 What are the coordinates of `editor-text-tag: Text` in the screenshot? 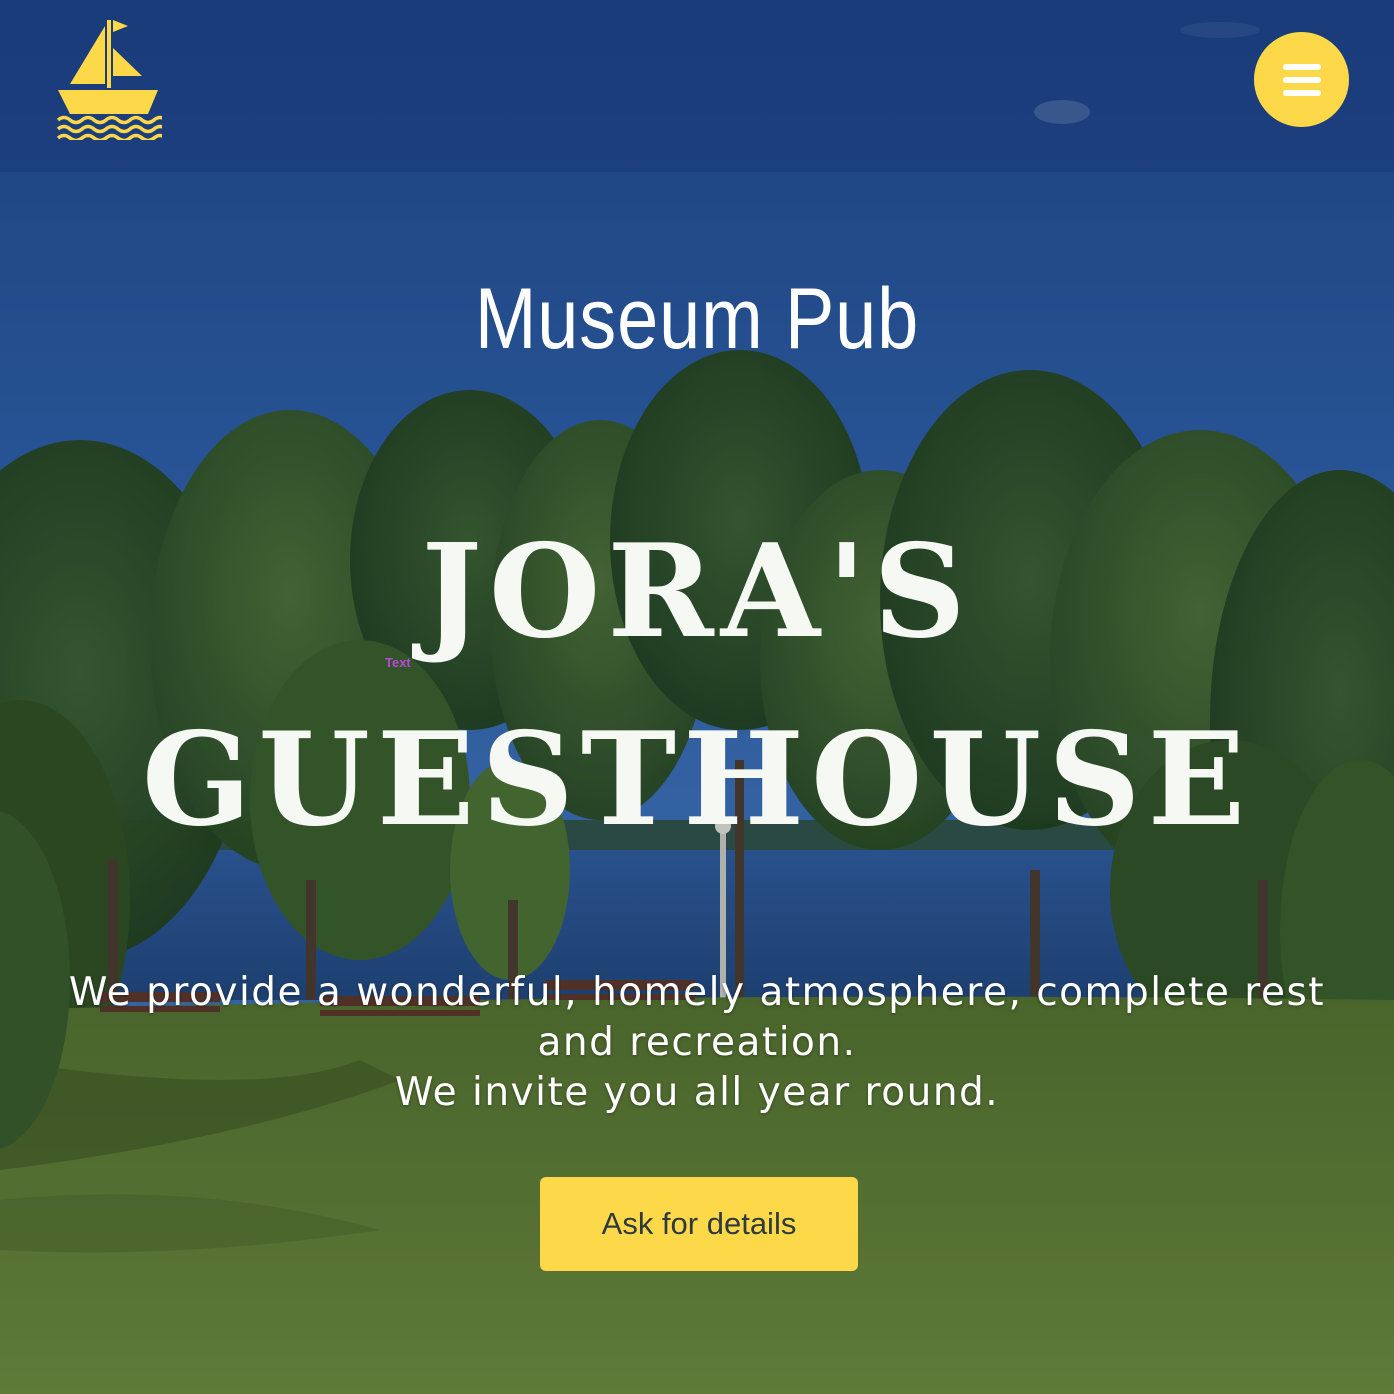 It's located at (398, 662).